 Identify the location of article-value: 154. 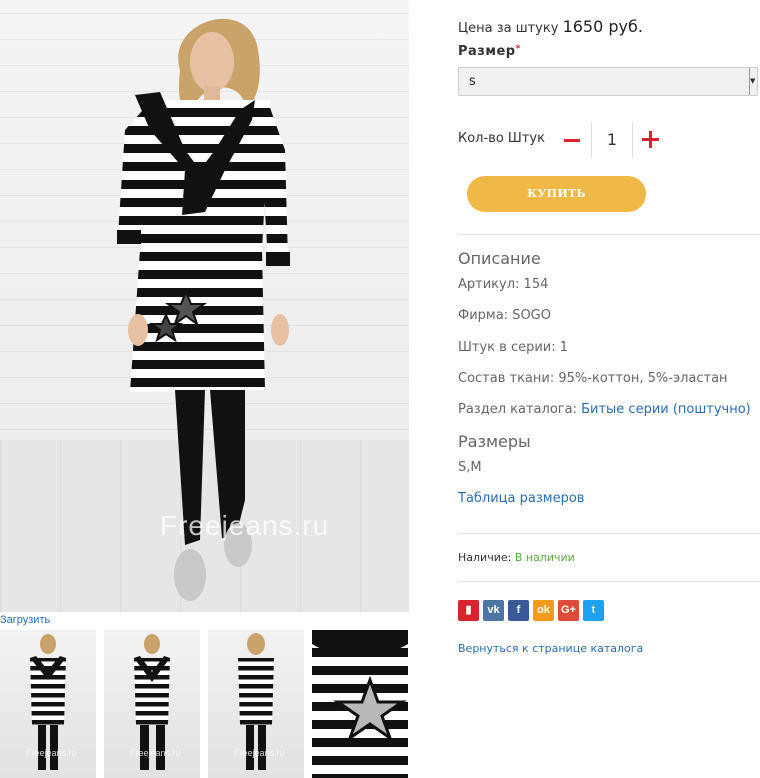
(536, 284).